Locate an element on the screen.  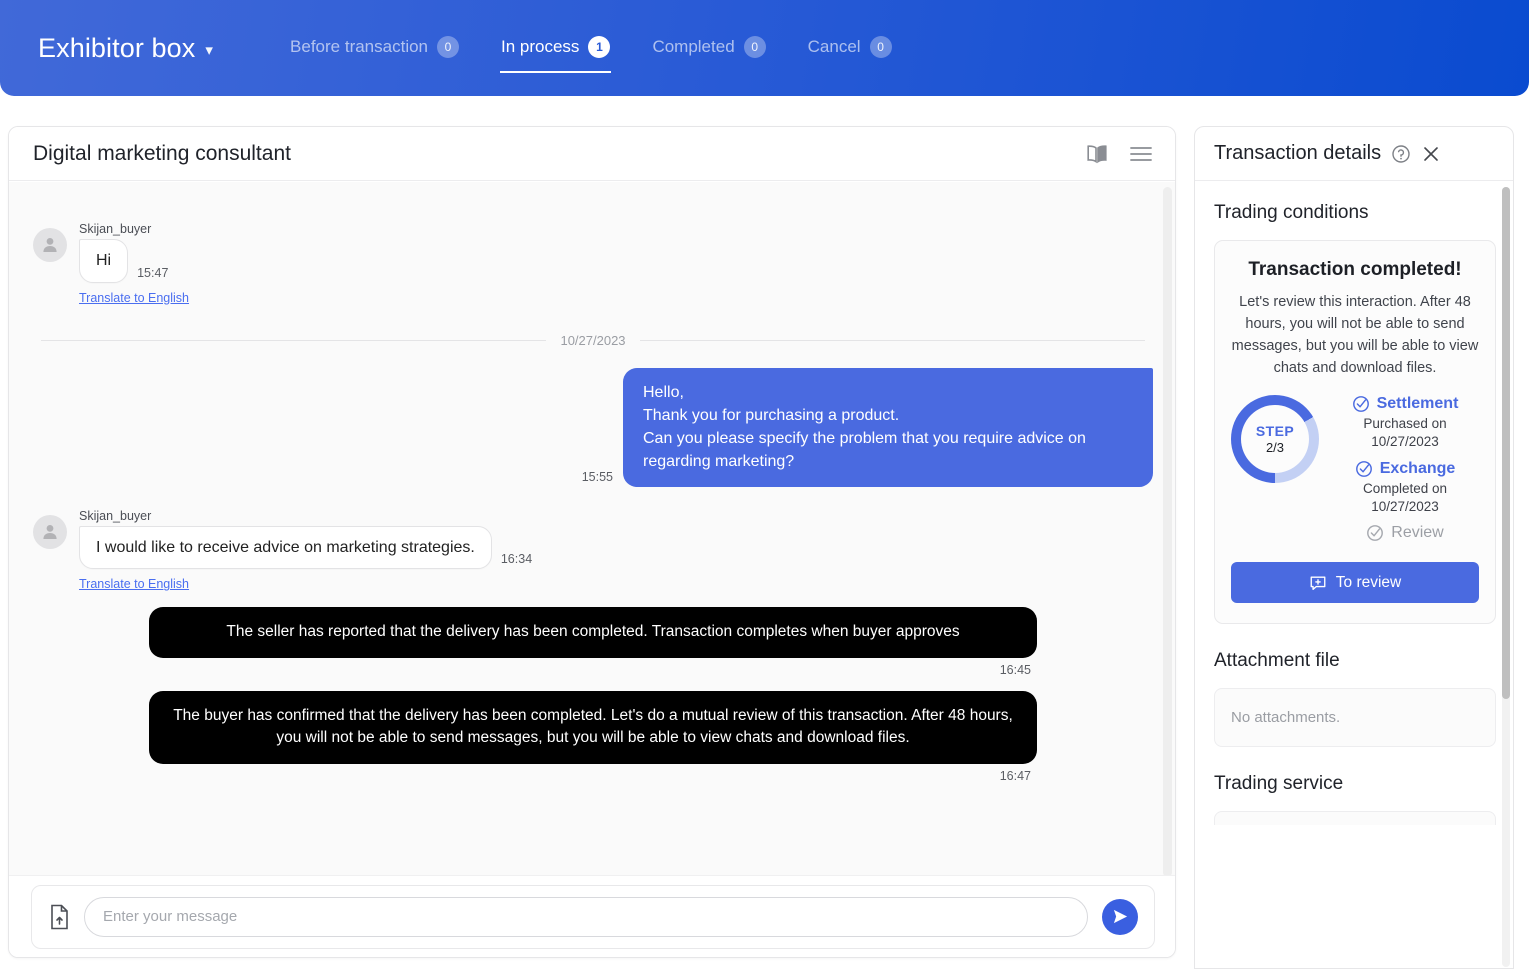
message-time: 15:55 is located at coordinates (597, 476).